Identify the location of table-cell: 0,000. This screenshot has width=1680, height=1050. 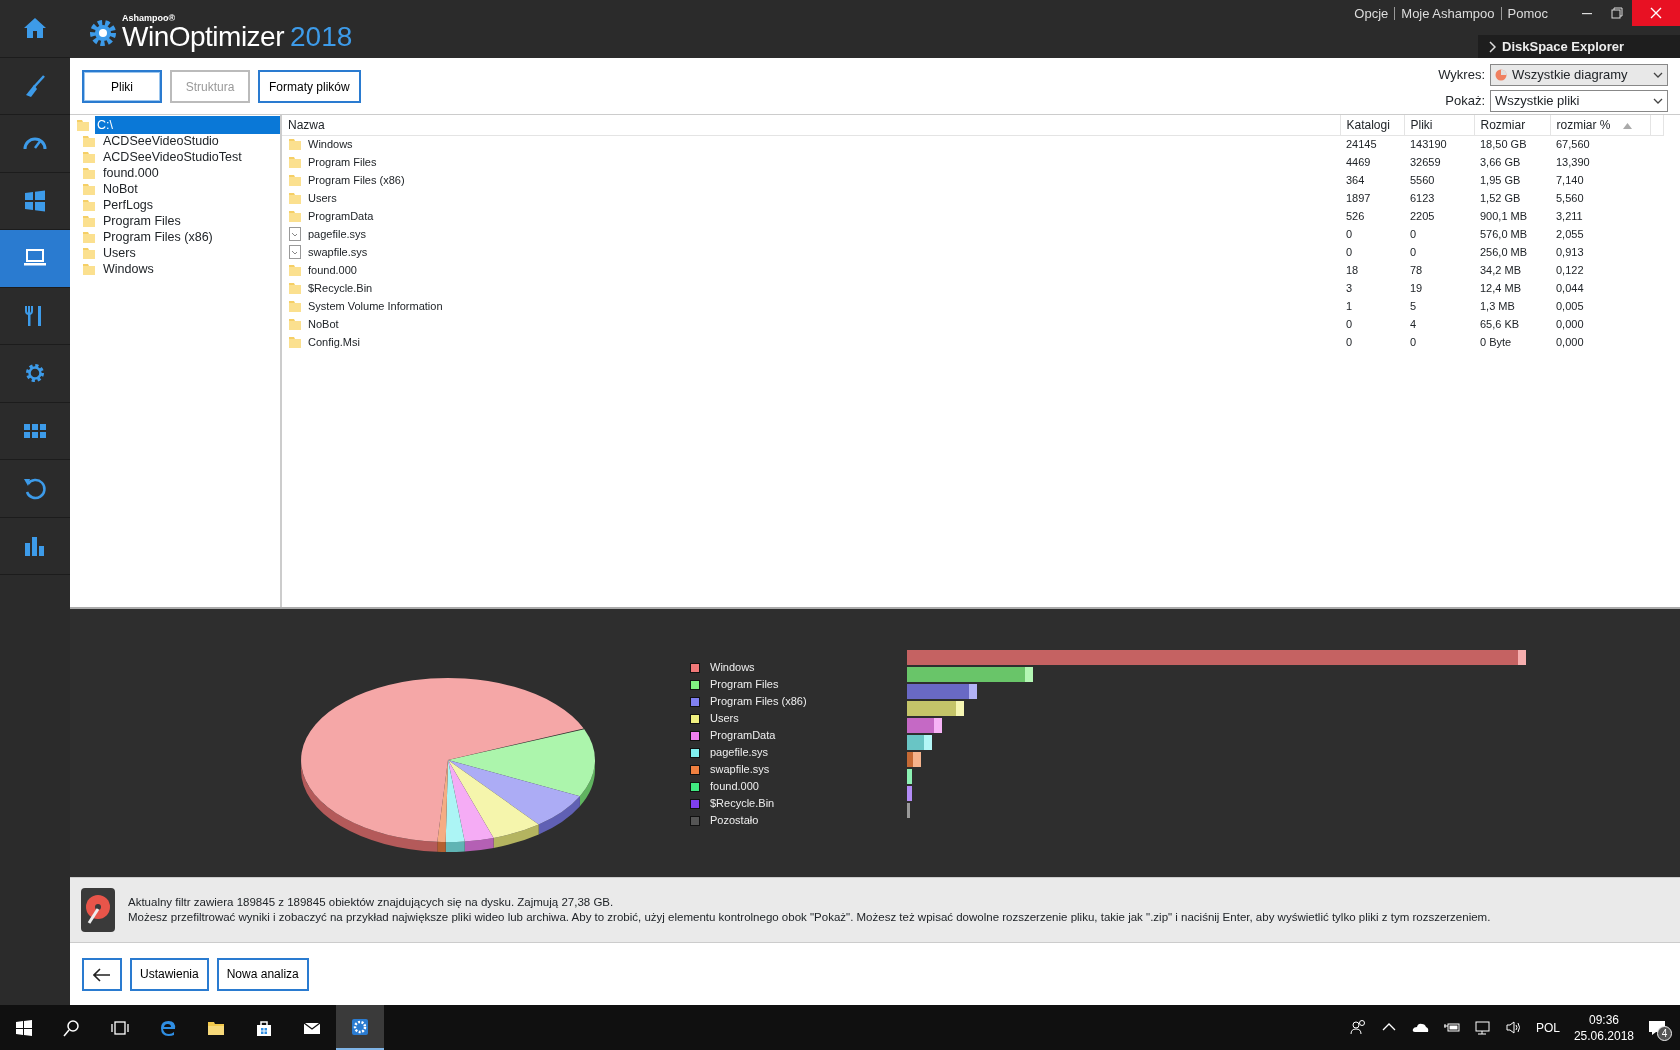
(1570, 341).